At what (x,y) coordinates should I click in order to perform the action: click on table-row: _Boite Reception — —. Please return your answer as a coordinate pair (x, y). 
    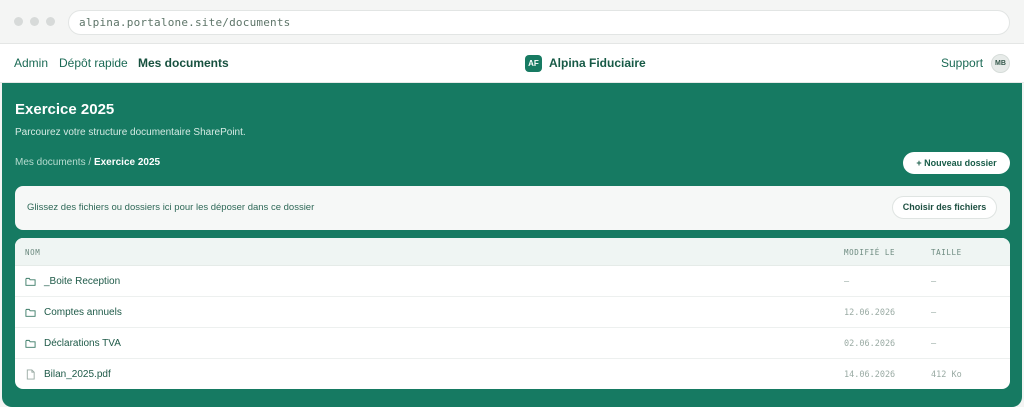
    Looking at the image, I should click on (512, 281).